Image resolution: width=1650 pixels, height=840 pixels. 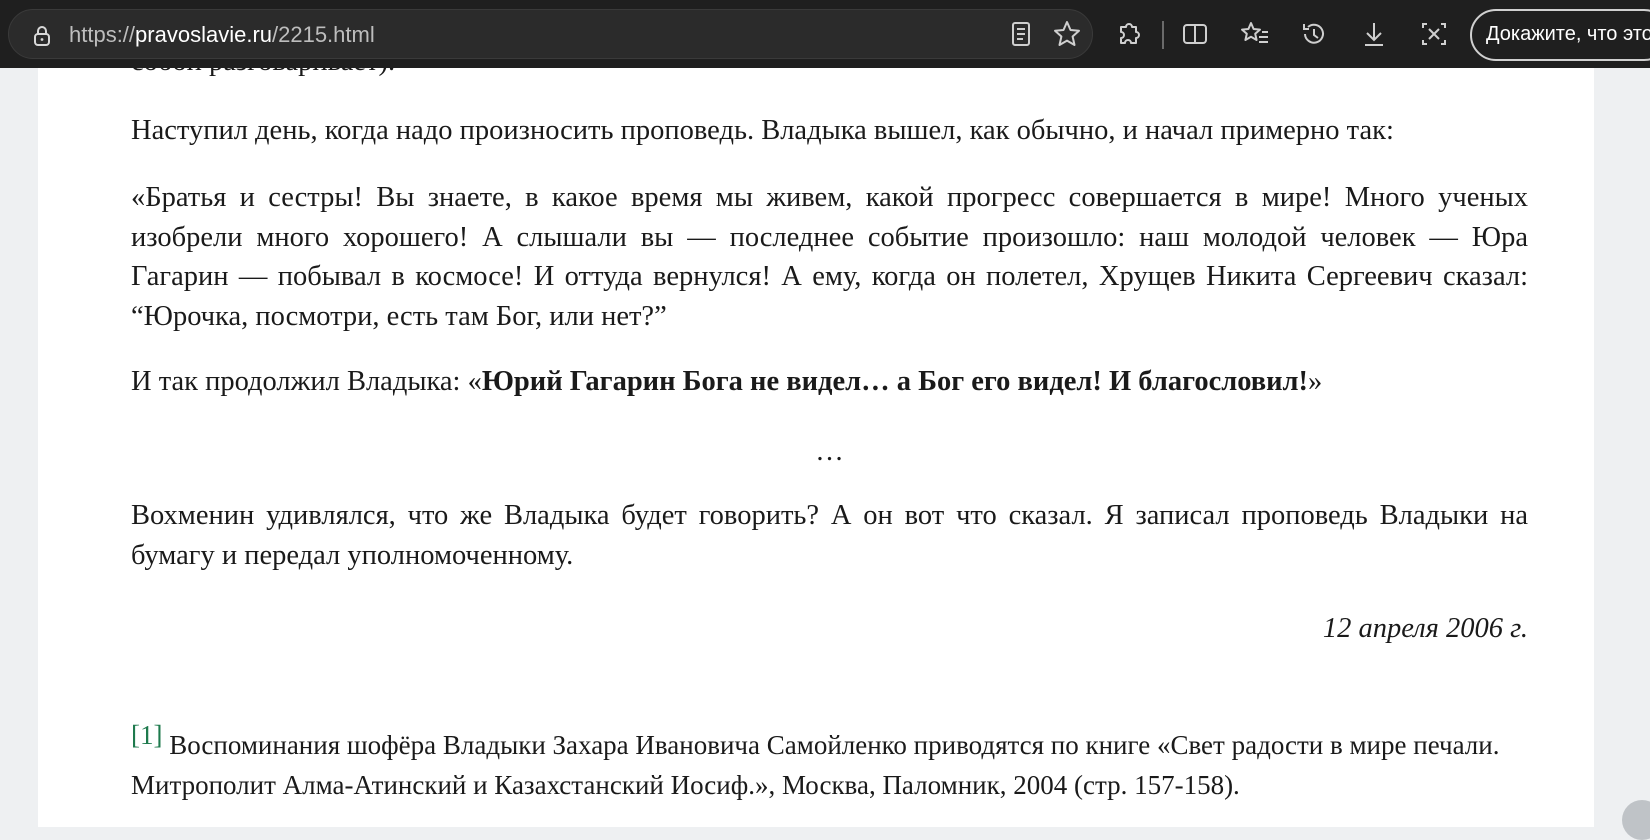 I want to click on quote-lead: И так продолжил Владыка: «, so click(x=306, y=381).